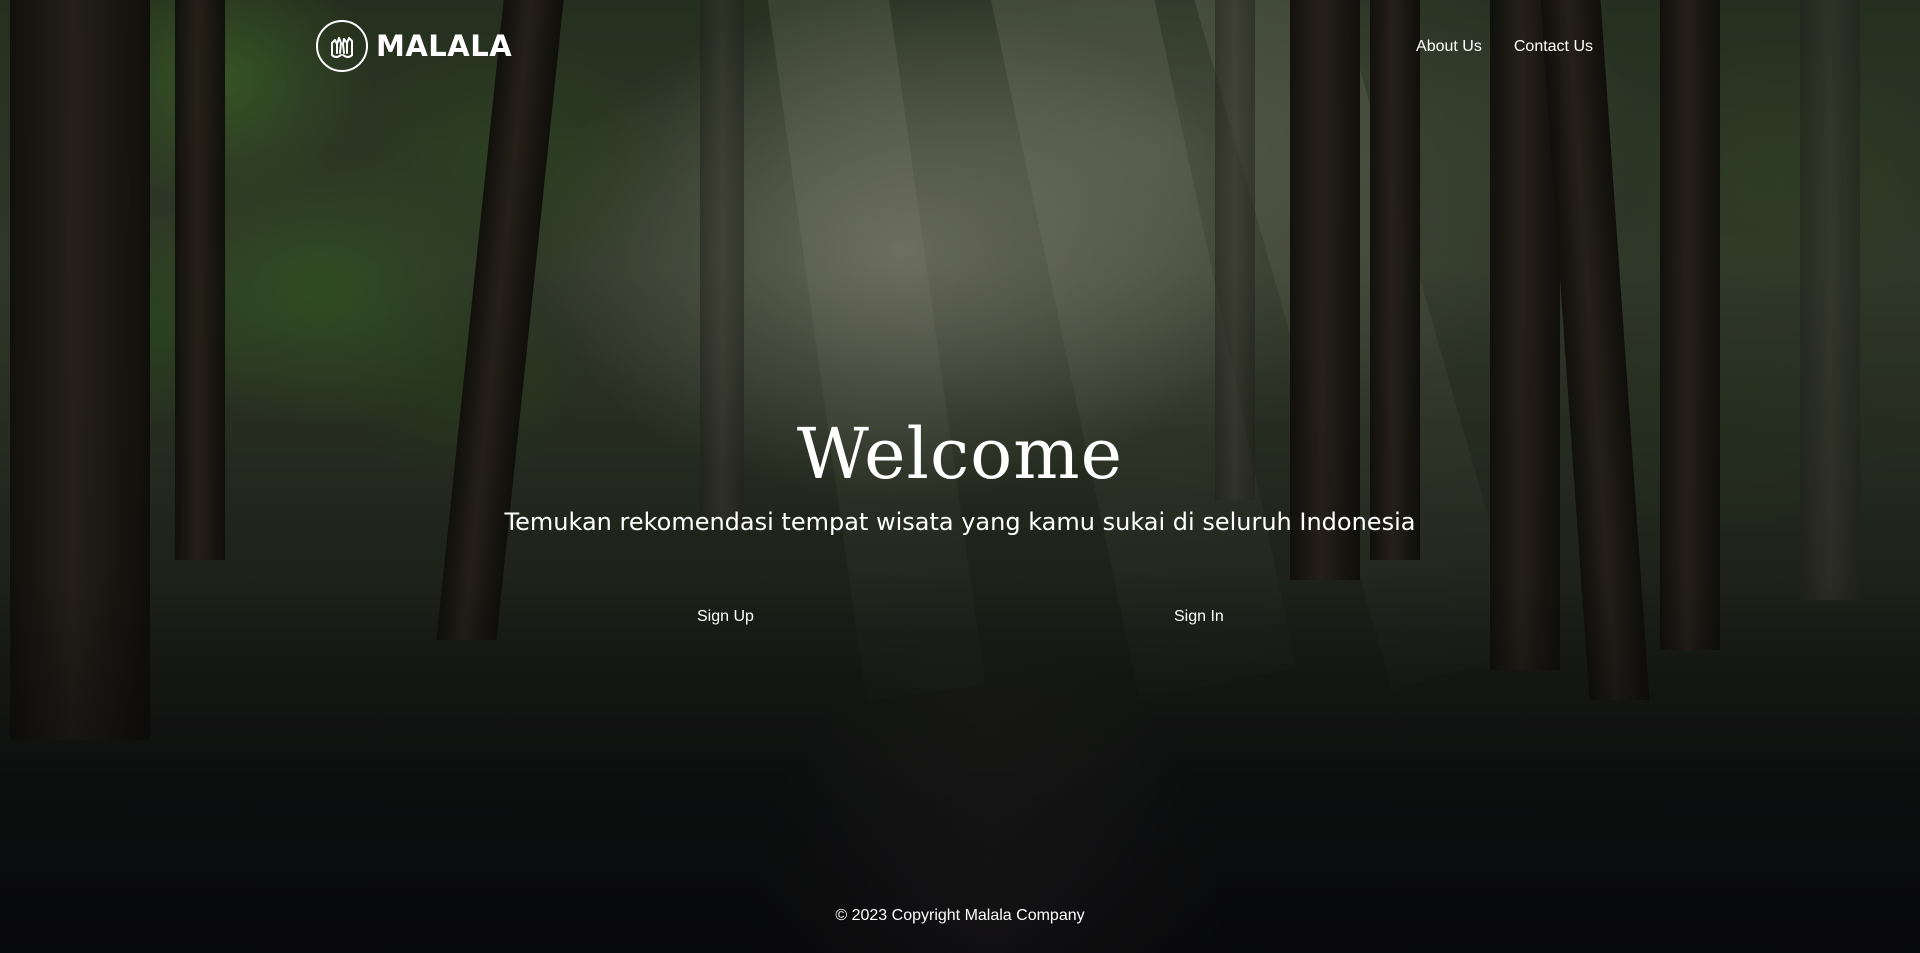 This screenshot has height=953, width=1920. Describe the element at coordinates (1199, 617) in the screenshot. I see `sign-in-button: Sign In` at that location.